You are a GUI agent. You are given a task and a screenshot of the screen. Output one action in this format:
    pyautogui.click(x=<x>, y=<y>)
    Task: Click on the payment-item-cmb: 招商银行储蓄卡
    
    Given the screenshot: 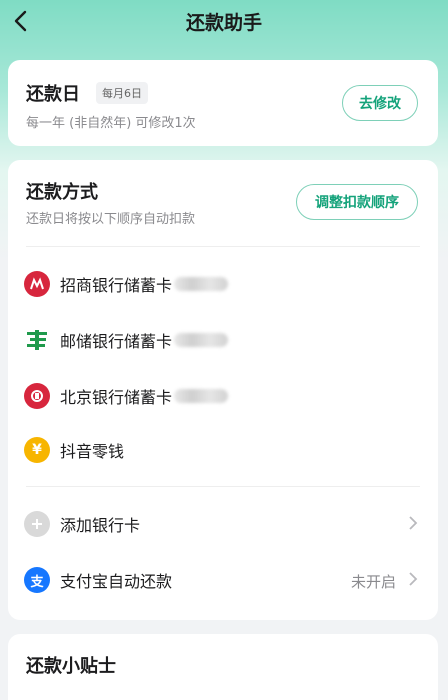 What is the action you would take?
    pyautogui.click(x=223, y=284)
    